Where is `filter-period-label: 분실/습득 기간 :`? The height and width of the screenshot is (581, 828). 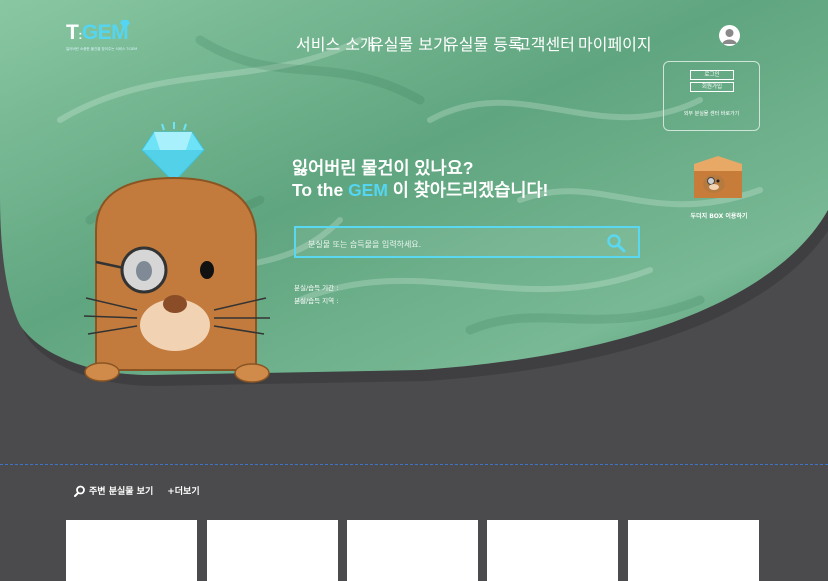
filter-period-label: 분실/습득 기간 : is located at coordinates (316, 287).